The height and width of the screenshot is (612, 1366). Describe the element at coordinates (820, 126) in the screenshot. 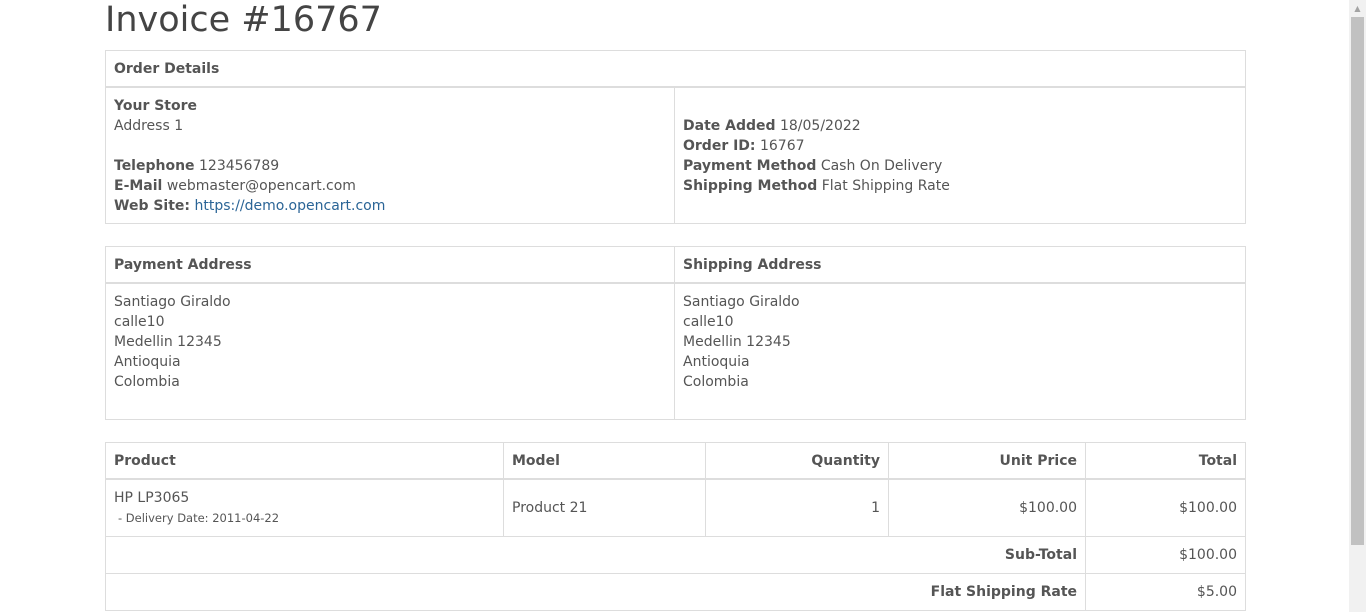

I see `date-added-value: 18/05/2022` at that location.